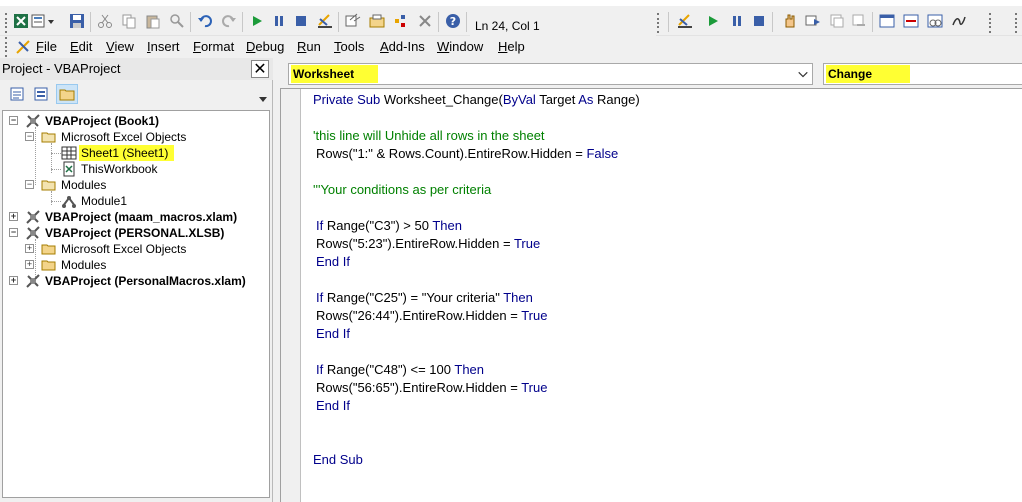 This screenshot has height=502, width=1022. Describe the element at coordinates (137, 233) in the screenshot. I see `tree-item-personal: − VBAProject (PERSONAL.XLSB)` at that location.